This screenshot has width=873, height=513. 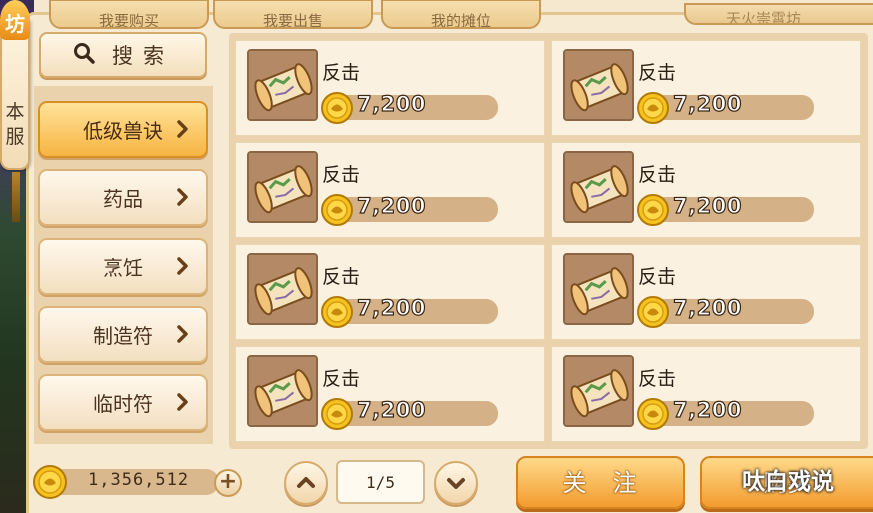 I want to click on page-indicator: 1/5, so click(x=380, y=482).